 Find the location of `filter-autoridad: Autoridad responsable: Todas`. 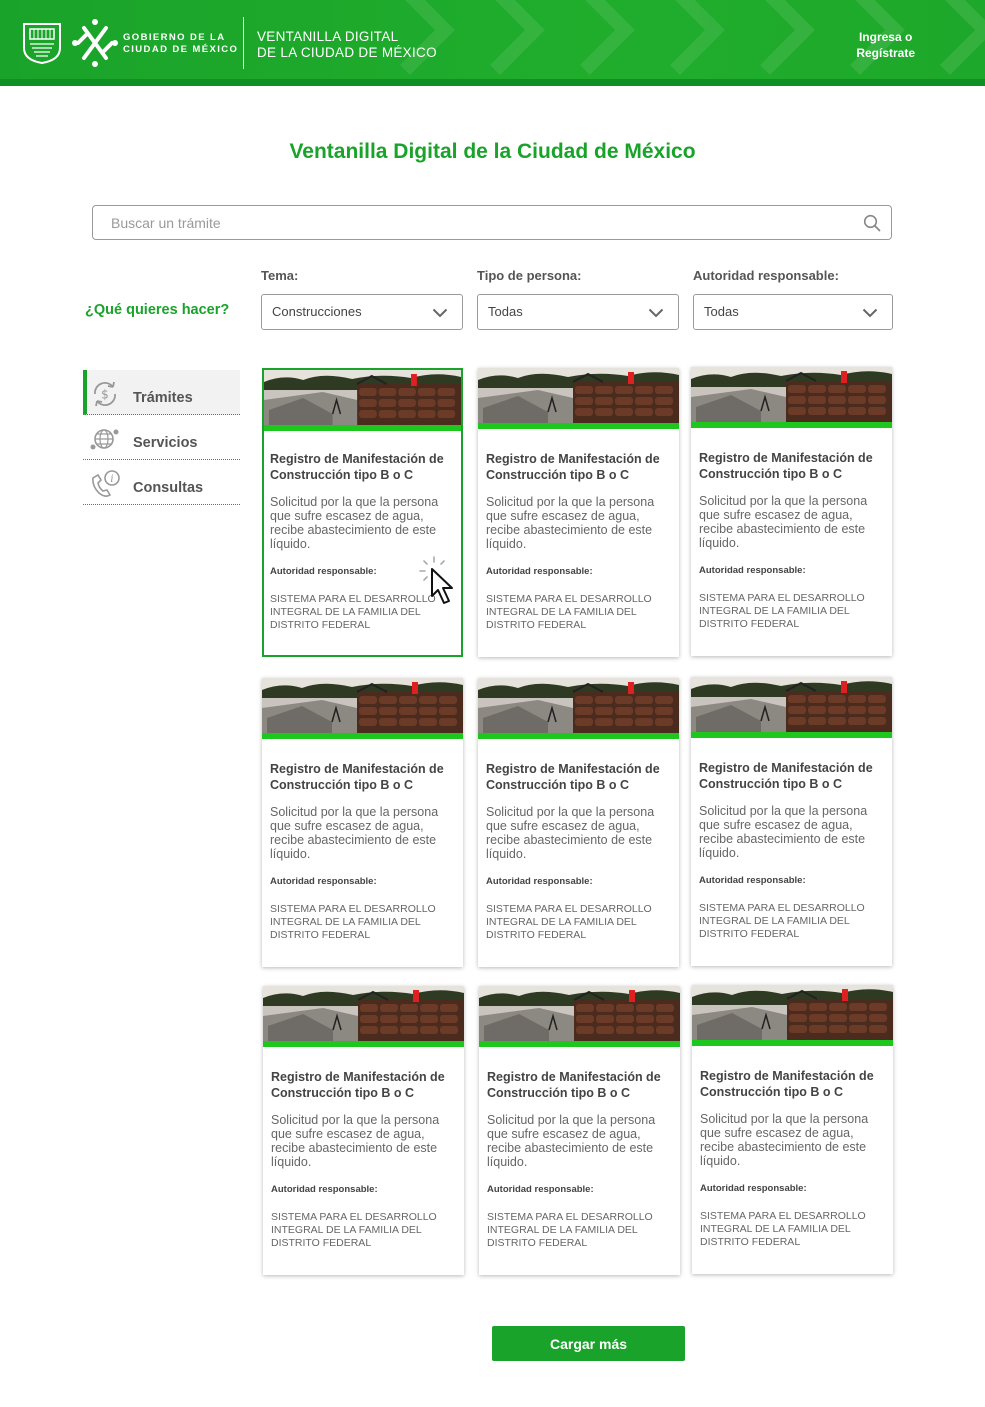

filter-autoridad: Autoridad responsable: Todas is located at coordinates (793, 299).